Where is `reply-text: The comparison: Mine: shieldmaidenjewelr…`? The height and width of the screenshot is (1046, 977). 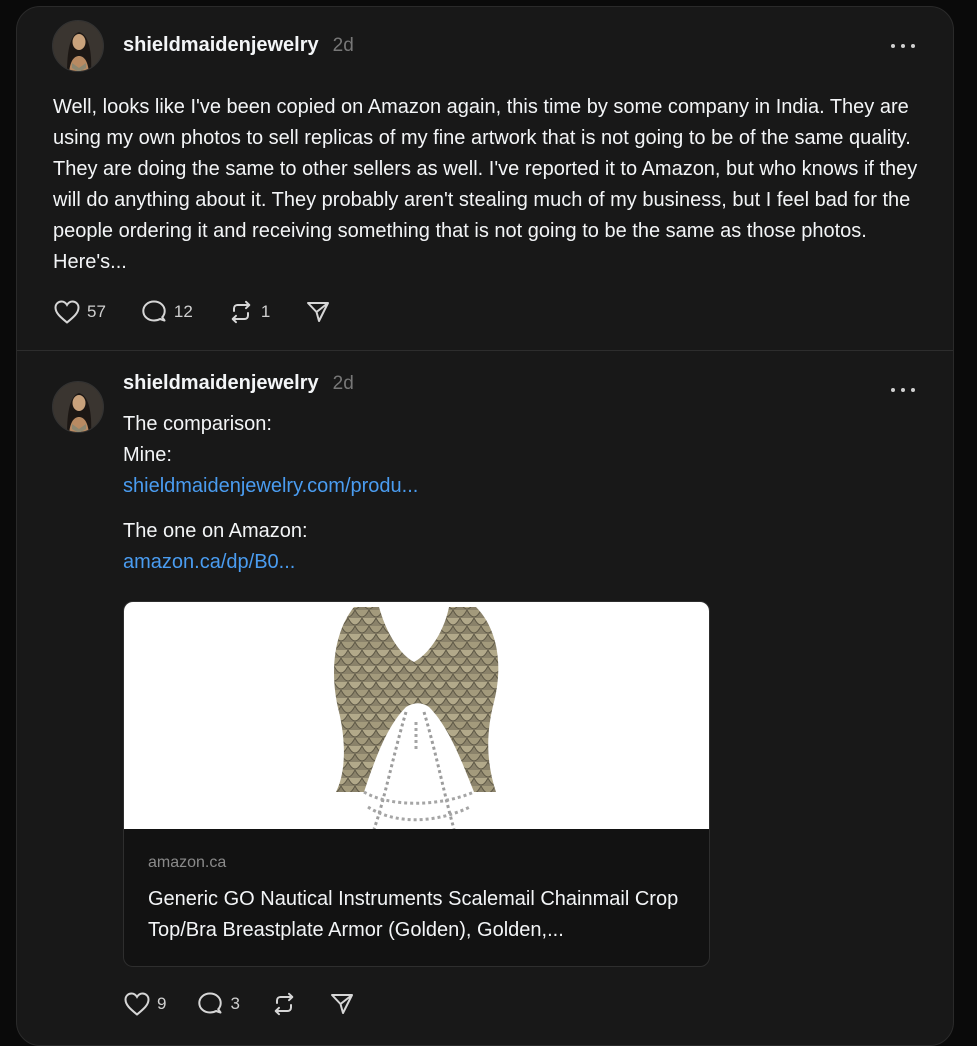
reply-text: The comparison: Mine: shieldmaidenjewelr… is located at coordinates (523, 493).